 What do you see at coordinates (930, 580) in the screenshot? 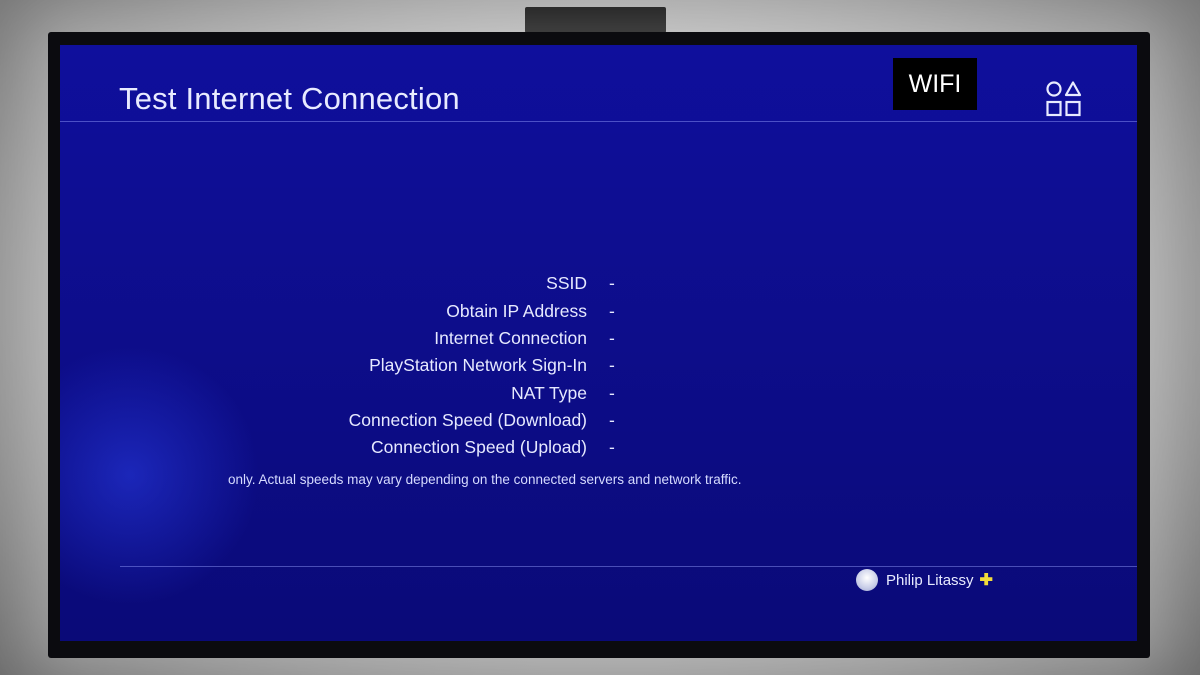
I see `user-name: Philip Litassy` at bounding box center [930, 580].